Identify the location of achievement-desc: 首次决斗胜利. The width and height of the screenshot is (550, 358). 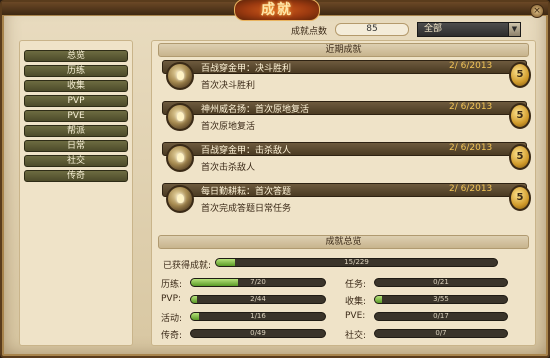
(228, 86).